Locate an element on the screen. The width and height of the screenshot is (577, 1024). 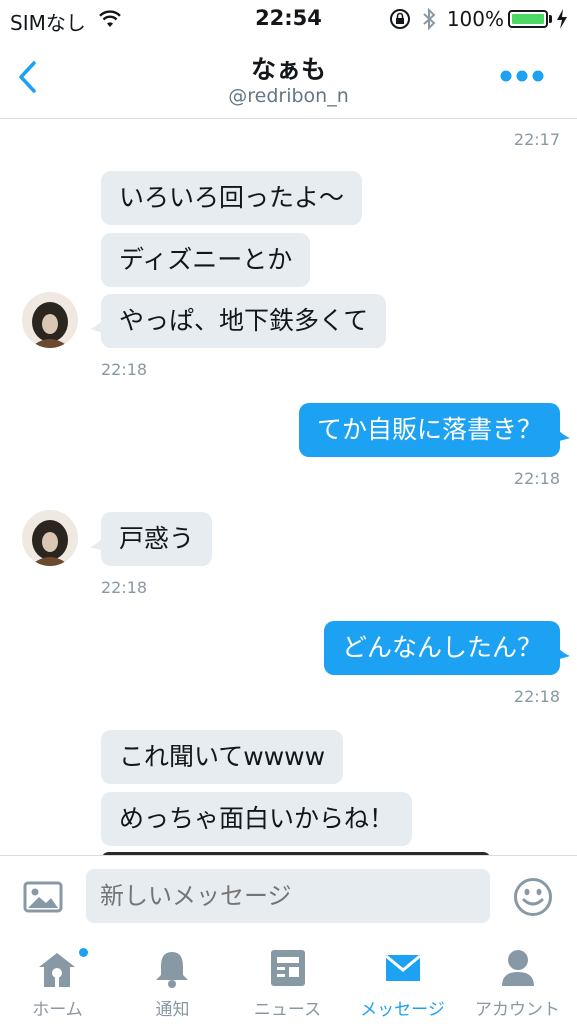
home-icon is located at coordinates (57, 970).